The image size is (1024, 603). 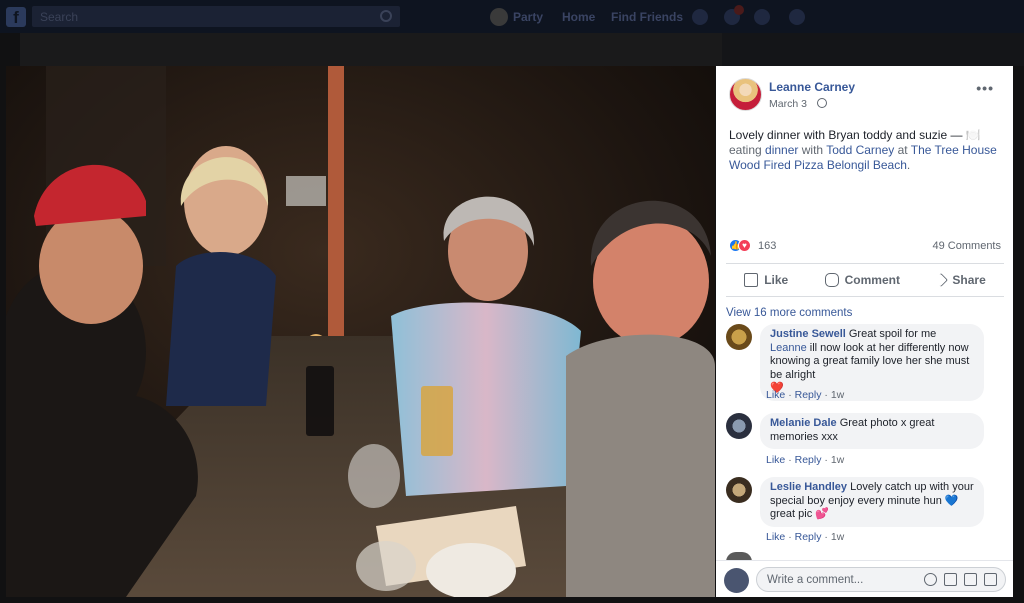 I want to click on comment-author: Justine Sewell, so click(x=808, y=334).